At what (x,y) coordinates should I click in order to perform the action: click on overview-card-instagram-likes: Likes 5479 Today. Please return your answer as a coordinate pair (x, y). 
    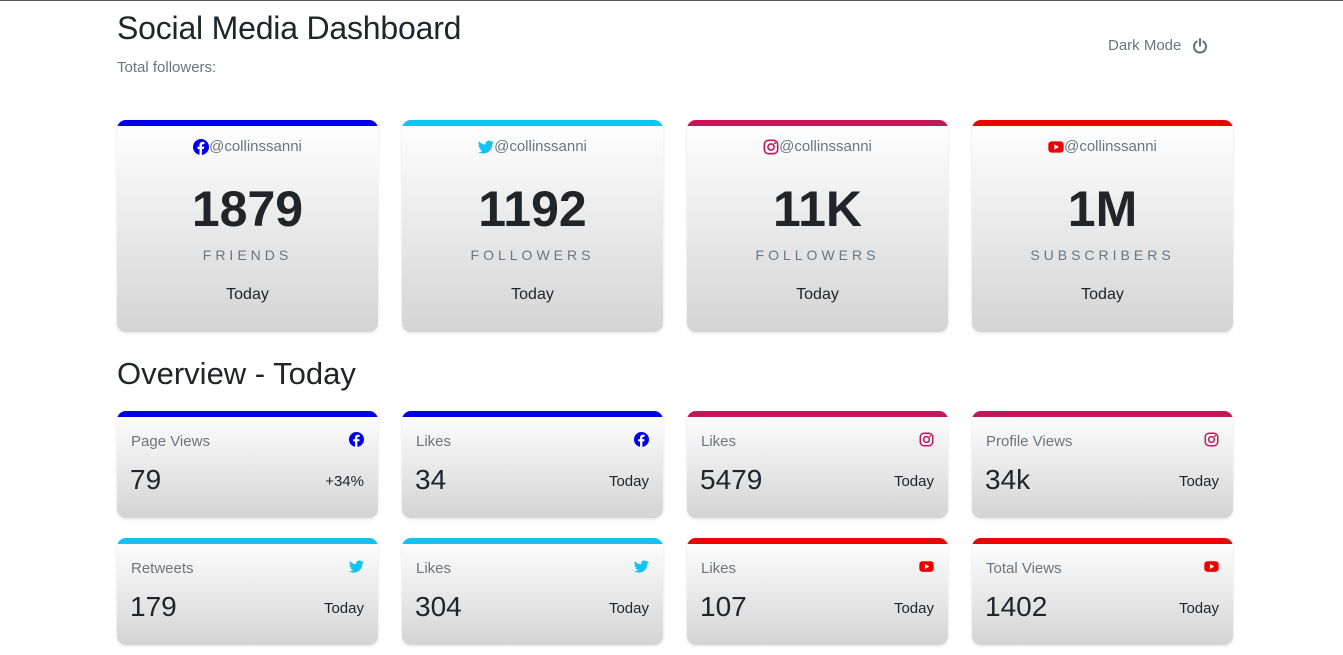
    Looking at the image, I should click on (817, 464).